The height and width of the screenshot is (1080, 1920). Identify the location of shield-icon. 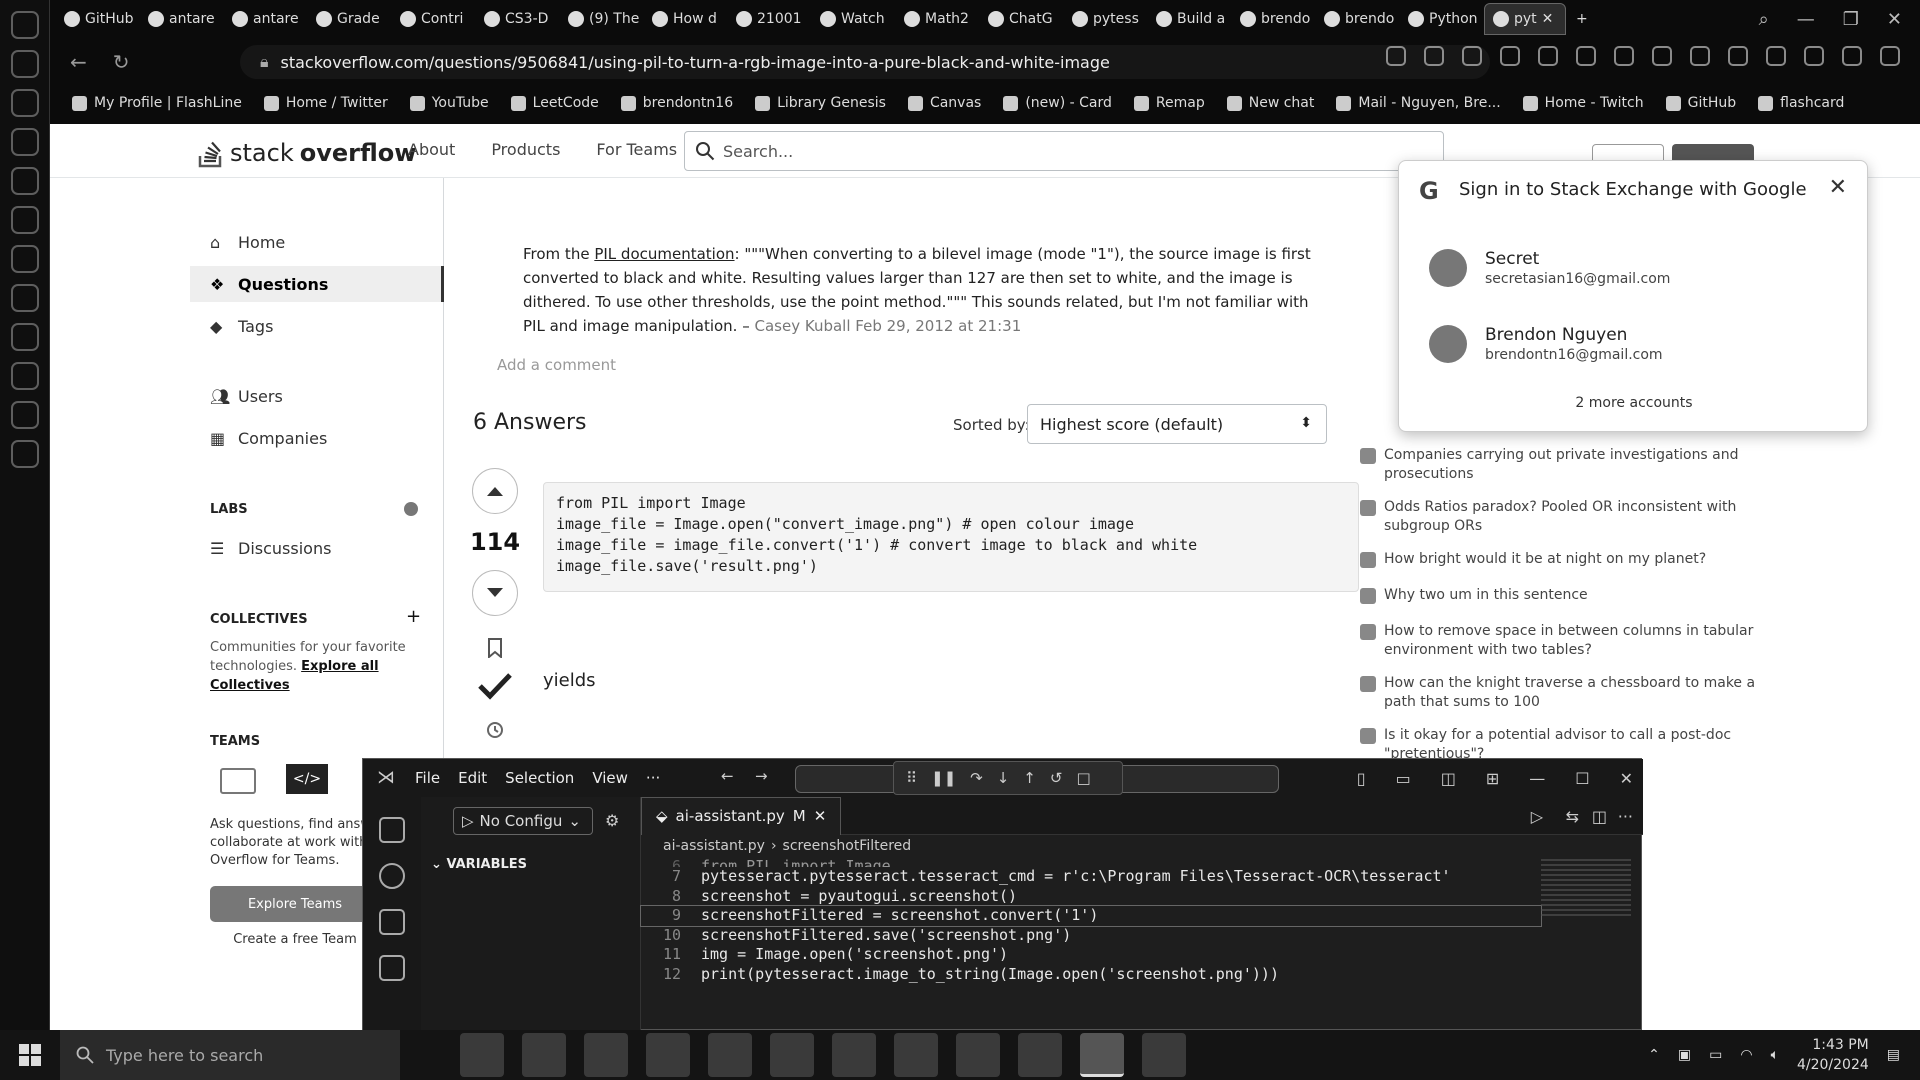
(1510, 56).